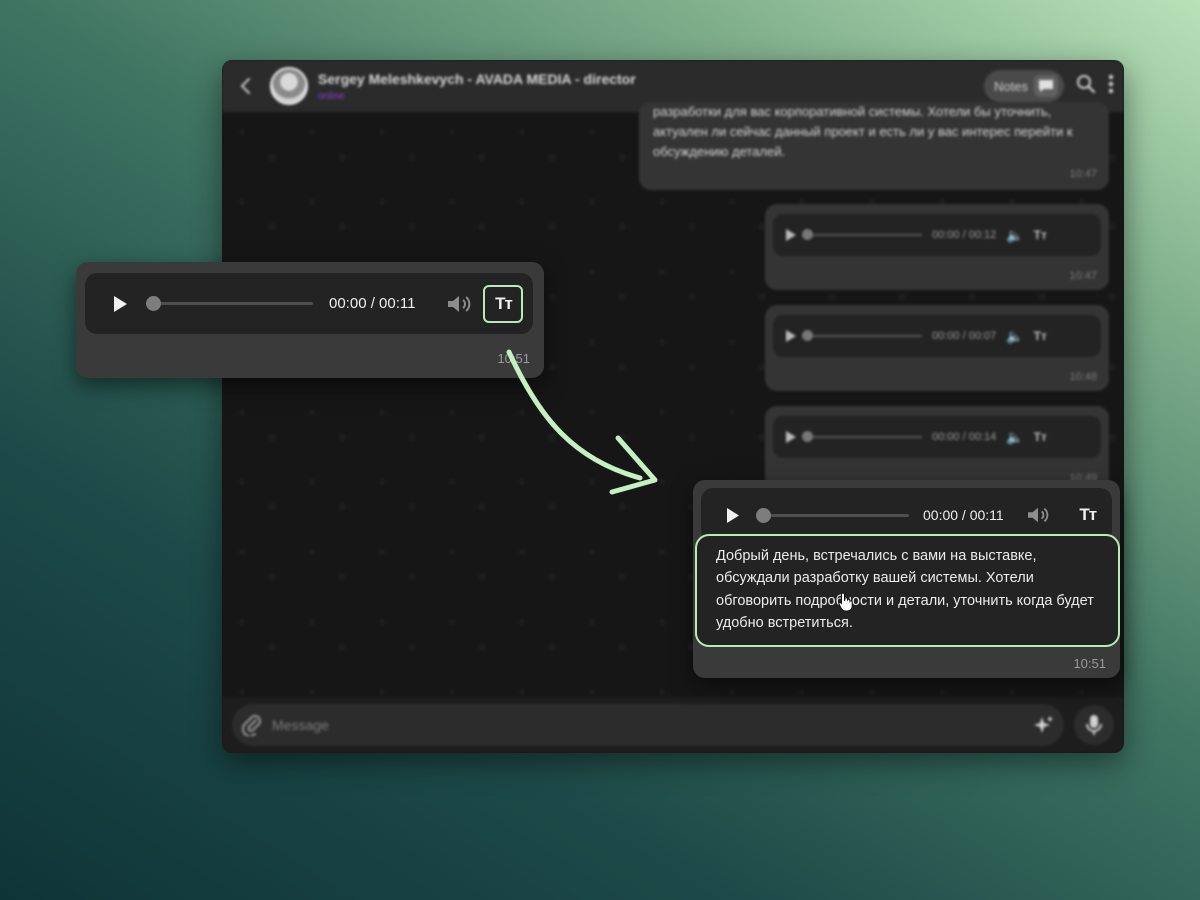  I want to click on microphone-icon, so click(1094, 725).